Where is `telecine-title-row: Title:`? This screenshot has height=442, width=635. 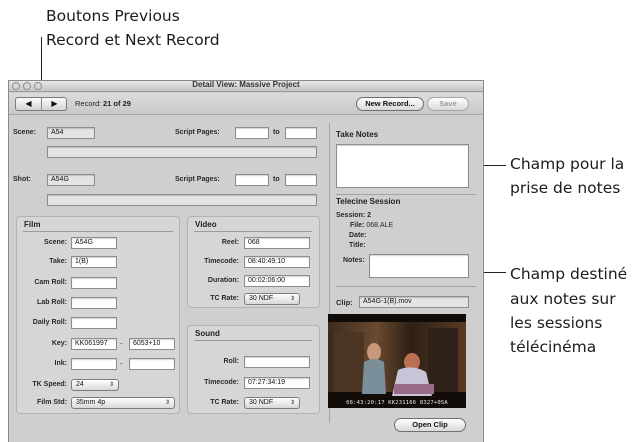 telecine-title-row: Title: is located at coordinates (357, 245).